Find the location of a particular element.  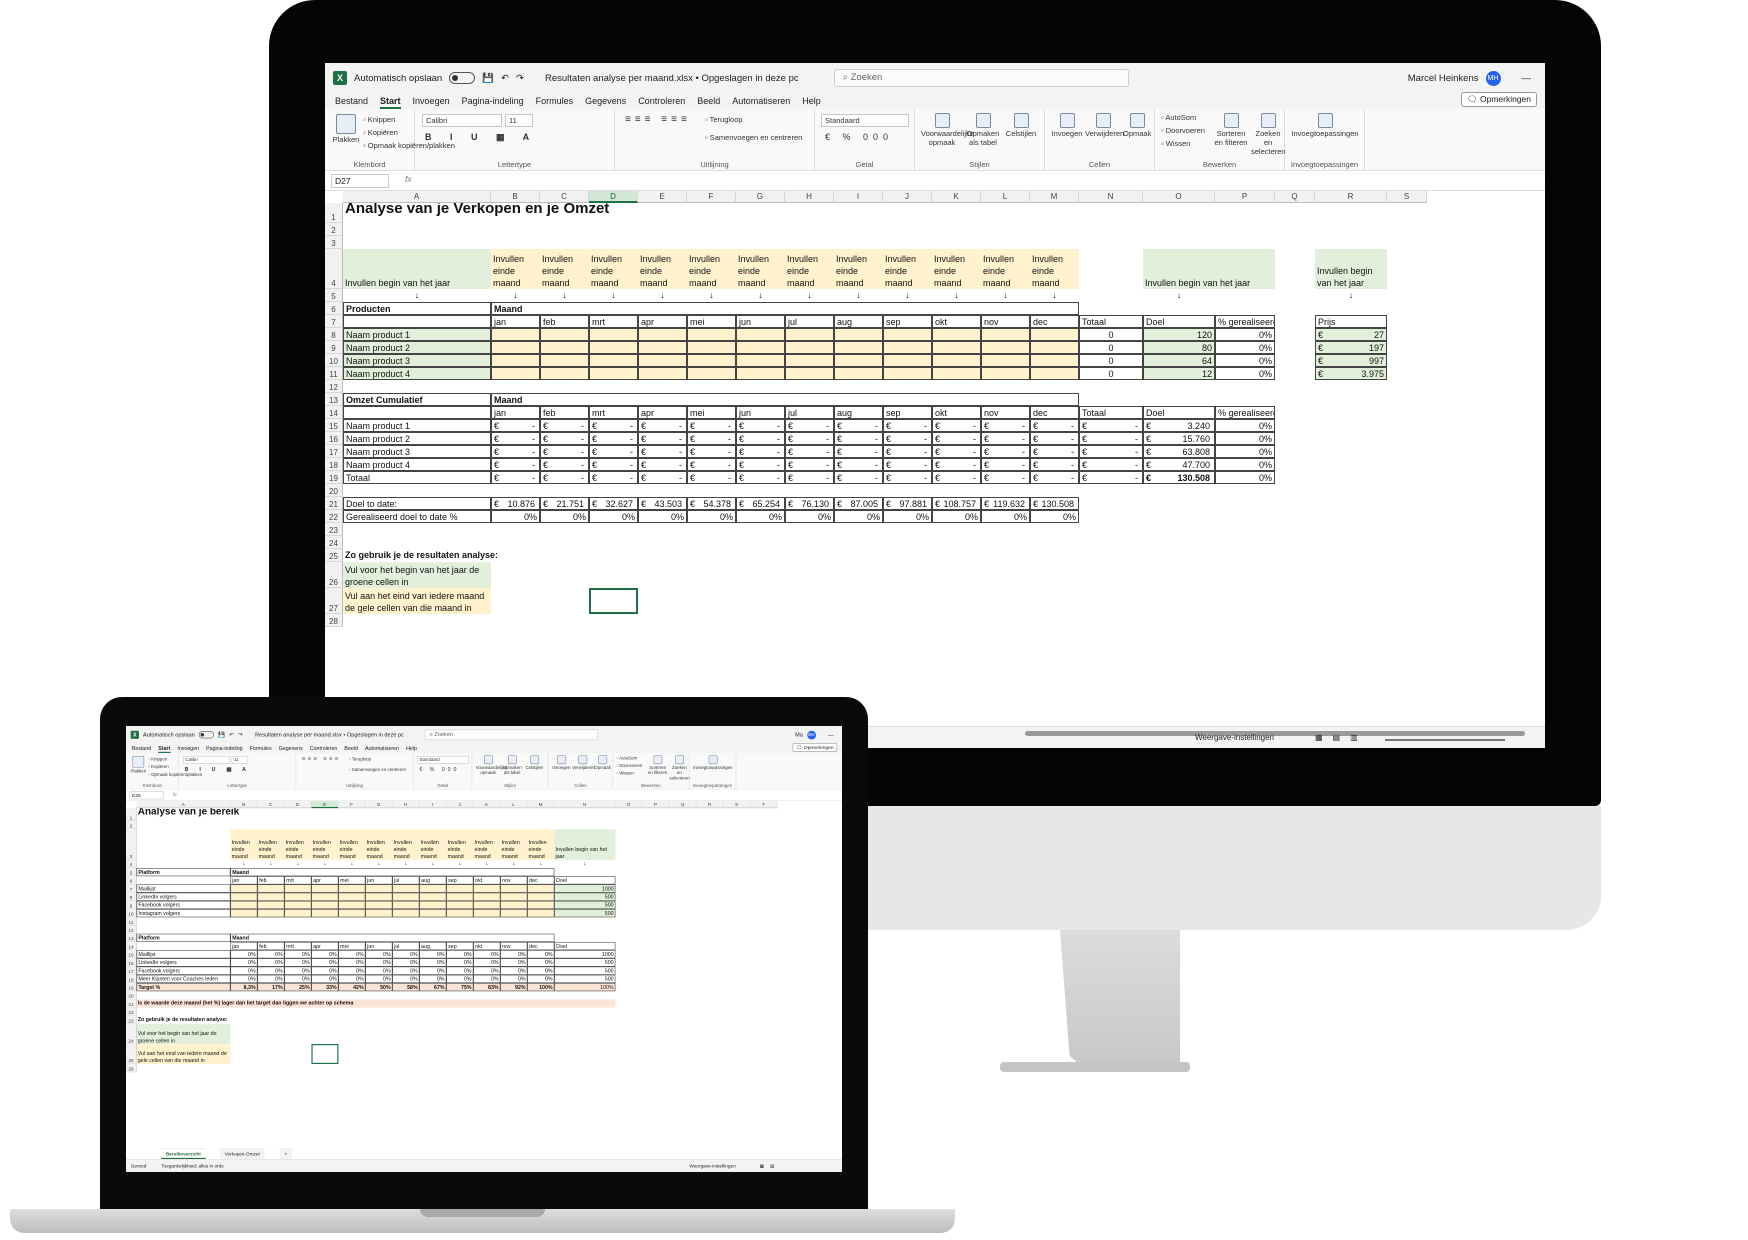

row-header-18: 18 is located at coordinates (131, 979).